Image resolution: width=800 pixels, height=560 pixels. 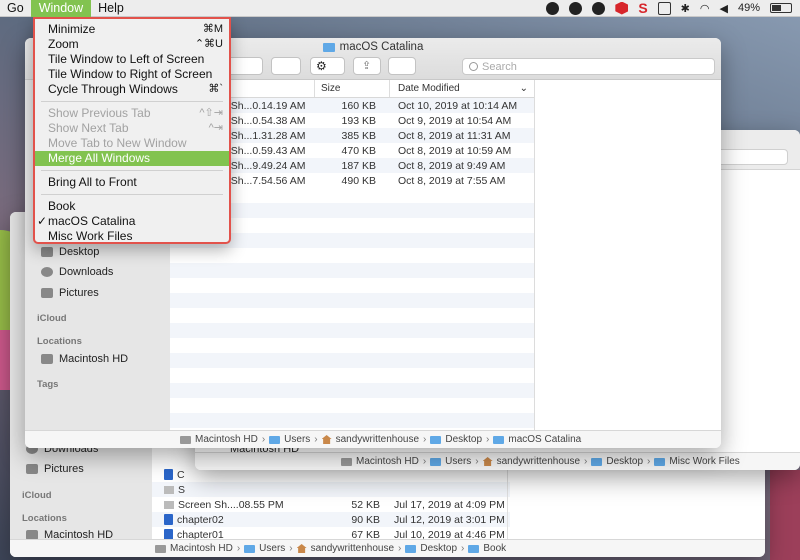 I want to click on volume-icon: ◀, so click(x=724, y=8).